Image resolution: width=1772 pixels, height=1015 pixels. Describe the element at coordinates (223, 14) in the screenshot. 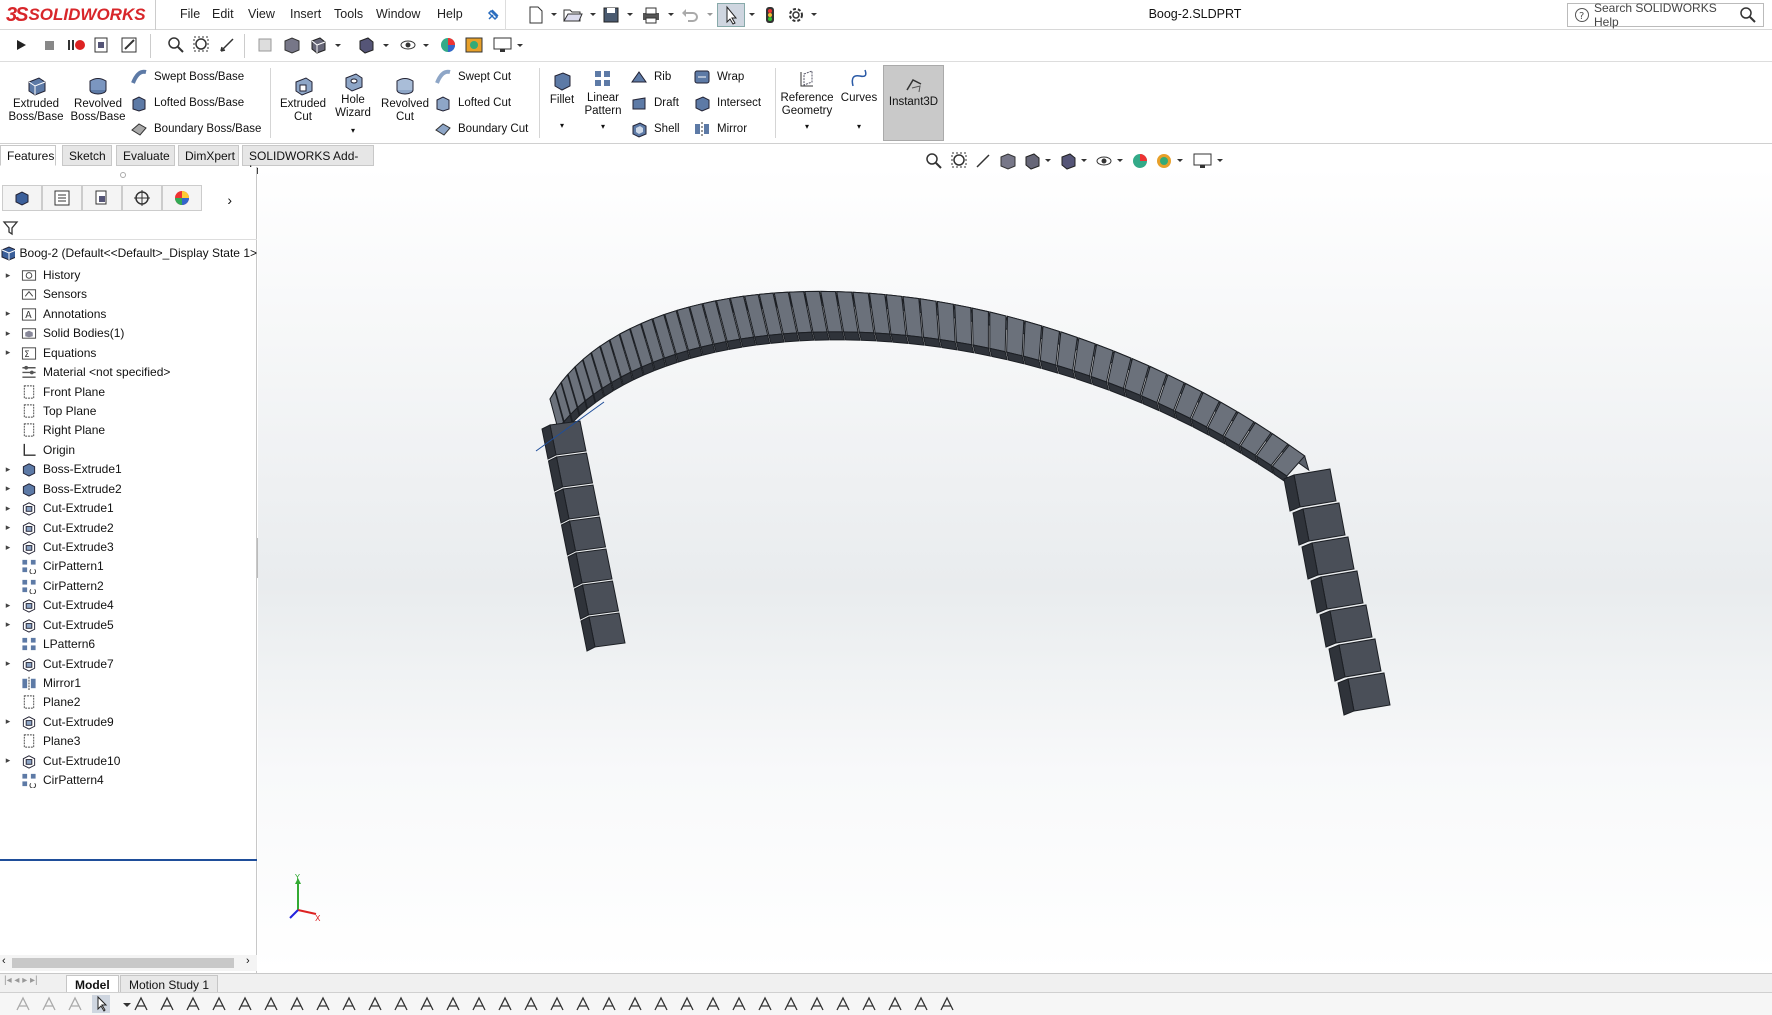

I see `menu-edit: Edit` at that location.